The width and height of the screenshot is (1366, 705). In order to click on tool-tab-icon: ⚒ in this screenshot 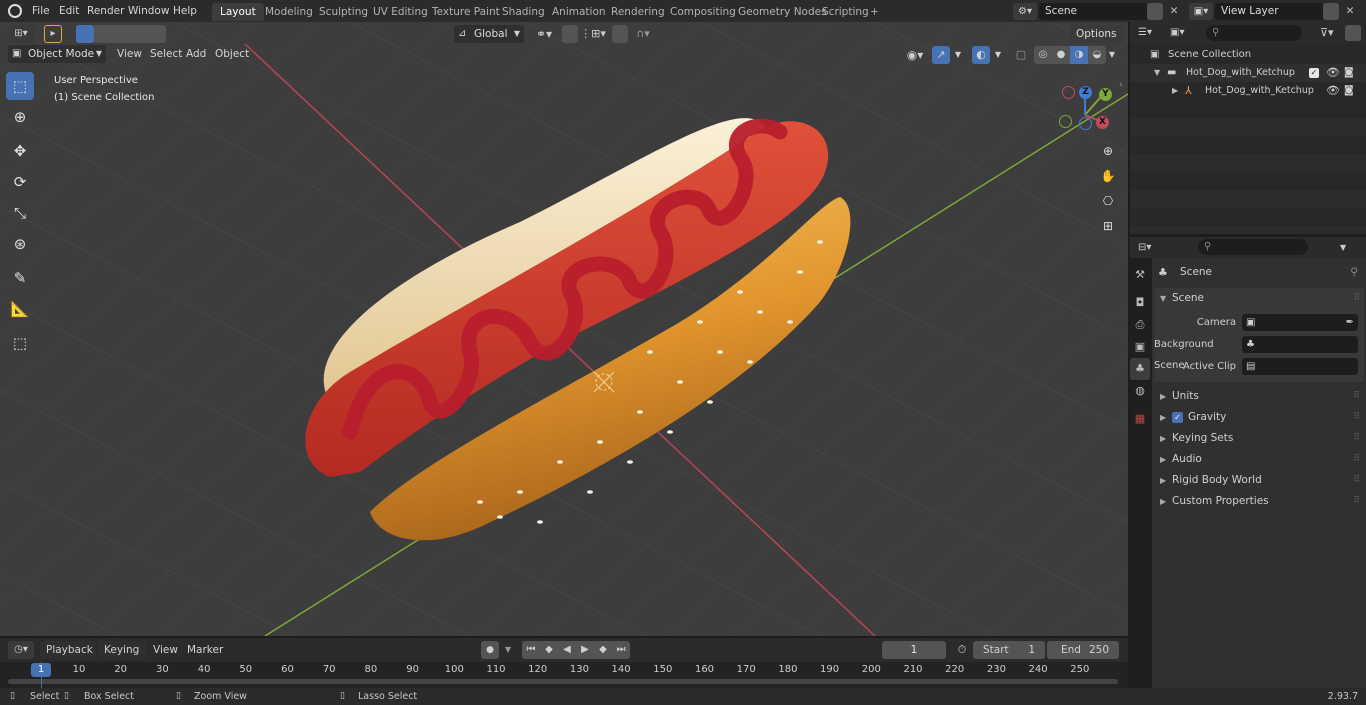, I will do `click(1140, 275)`.